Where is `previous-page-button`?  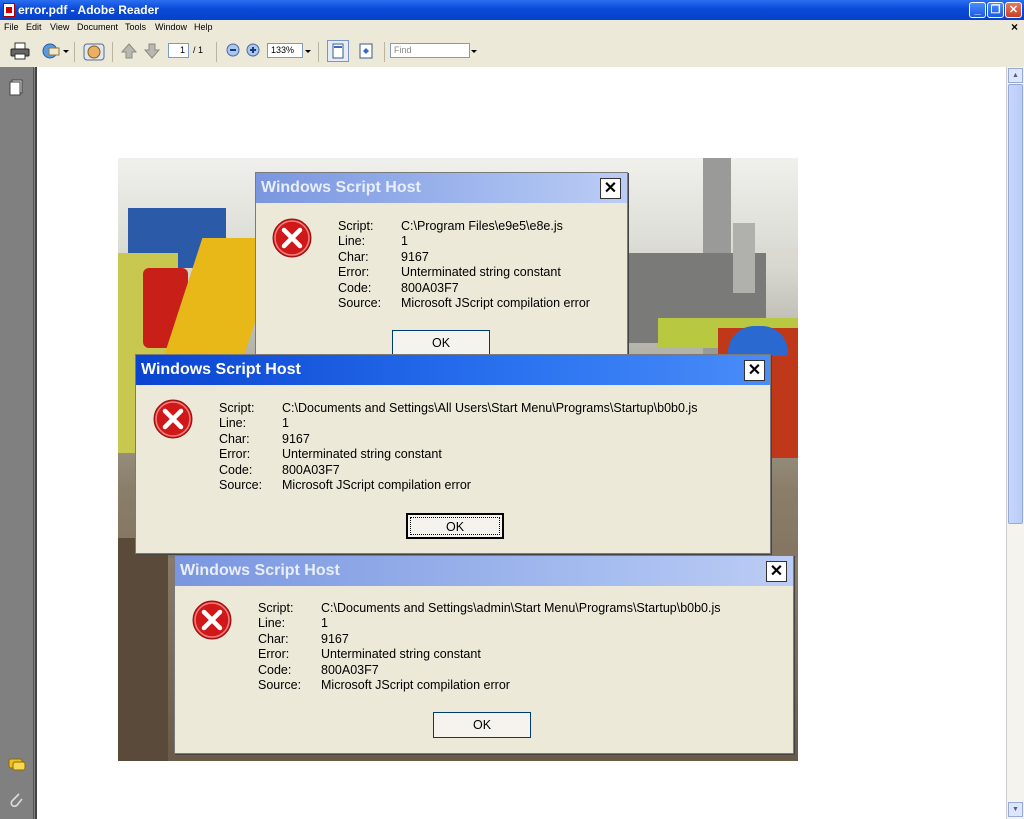 previous-page-button is located at coordinates (130, 51).